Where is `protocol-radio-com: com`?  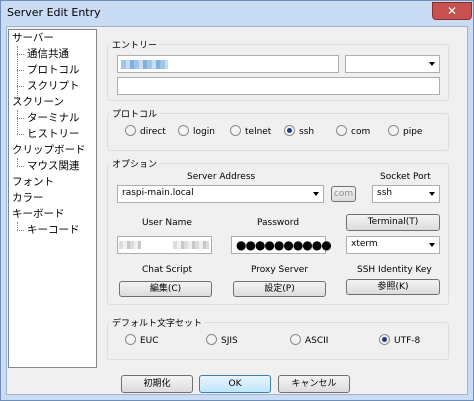
protocol-radio-com: com is located at coordinates (353, 132).